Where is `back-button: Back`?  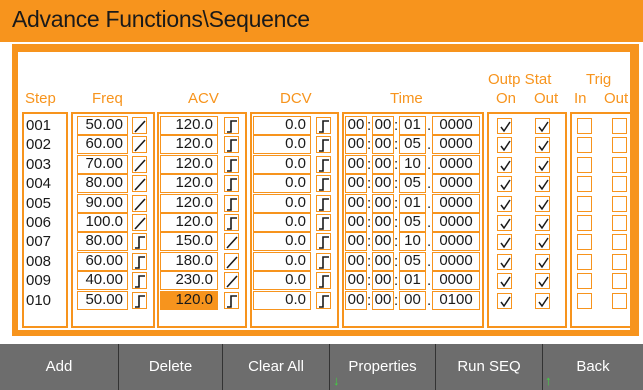
back-button: Back is located at coordinates (593, 367).